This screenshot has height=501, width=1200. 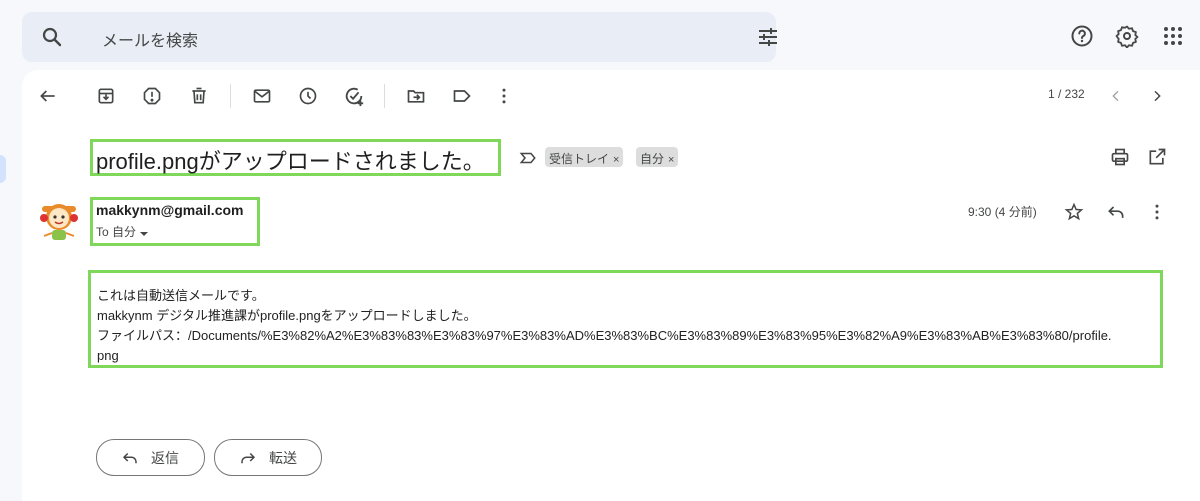 I want to click on next-icon, so click(x=1157, y=96).